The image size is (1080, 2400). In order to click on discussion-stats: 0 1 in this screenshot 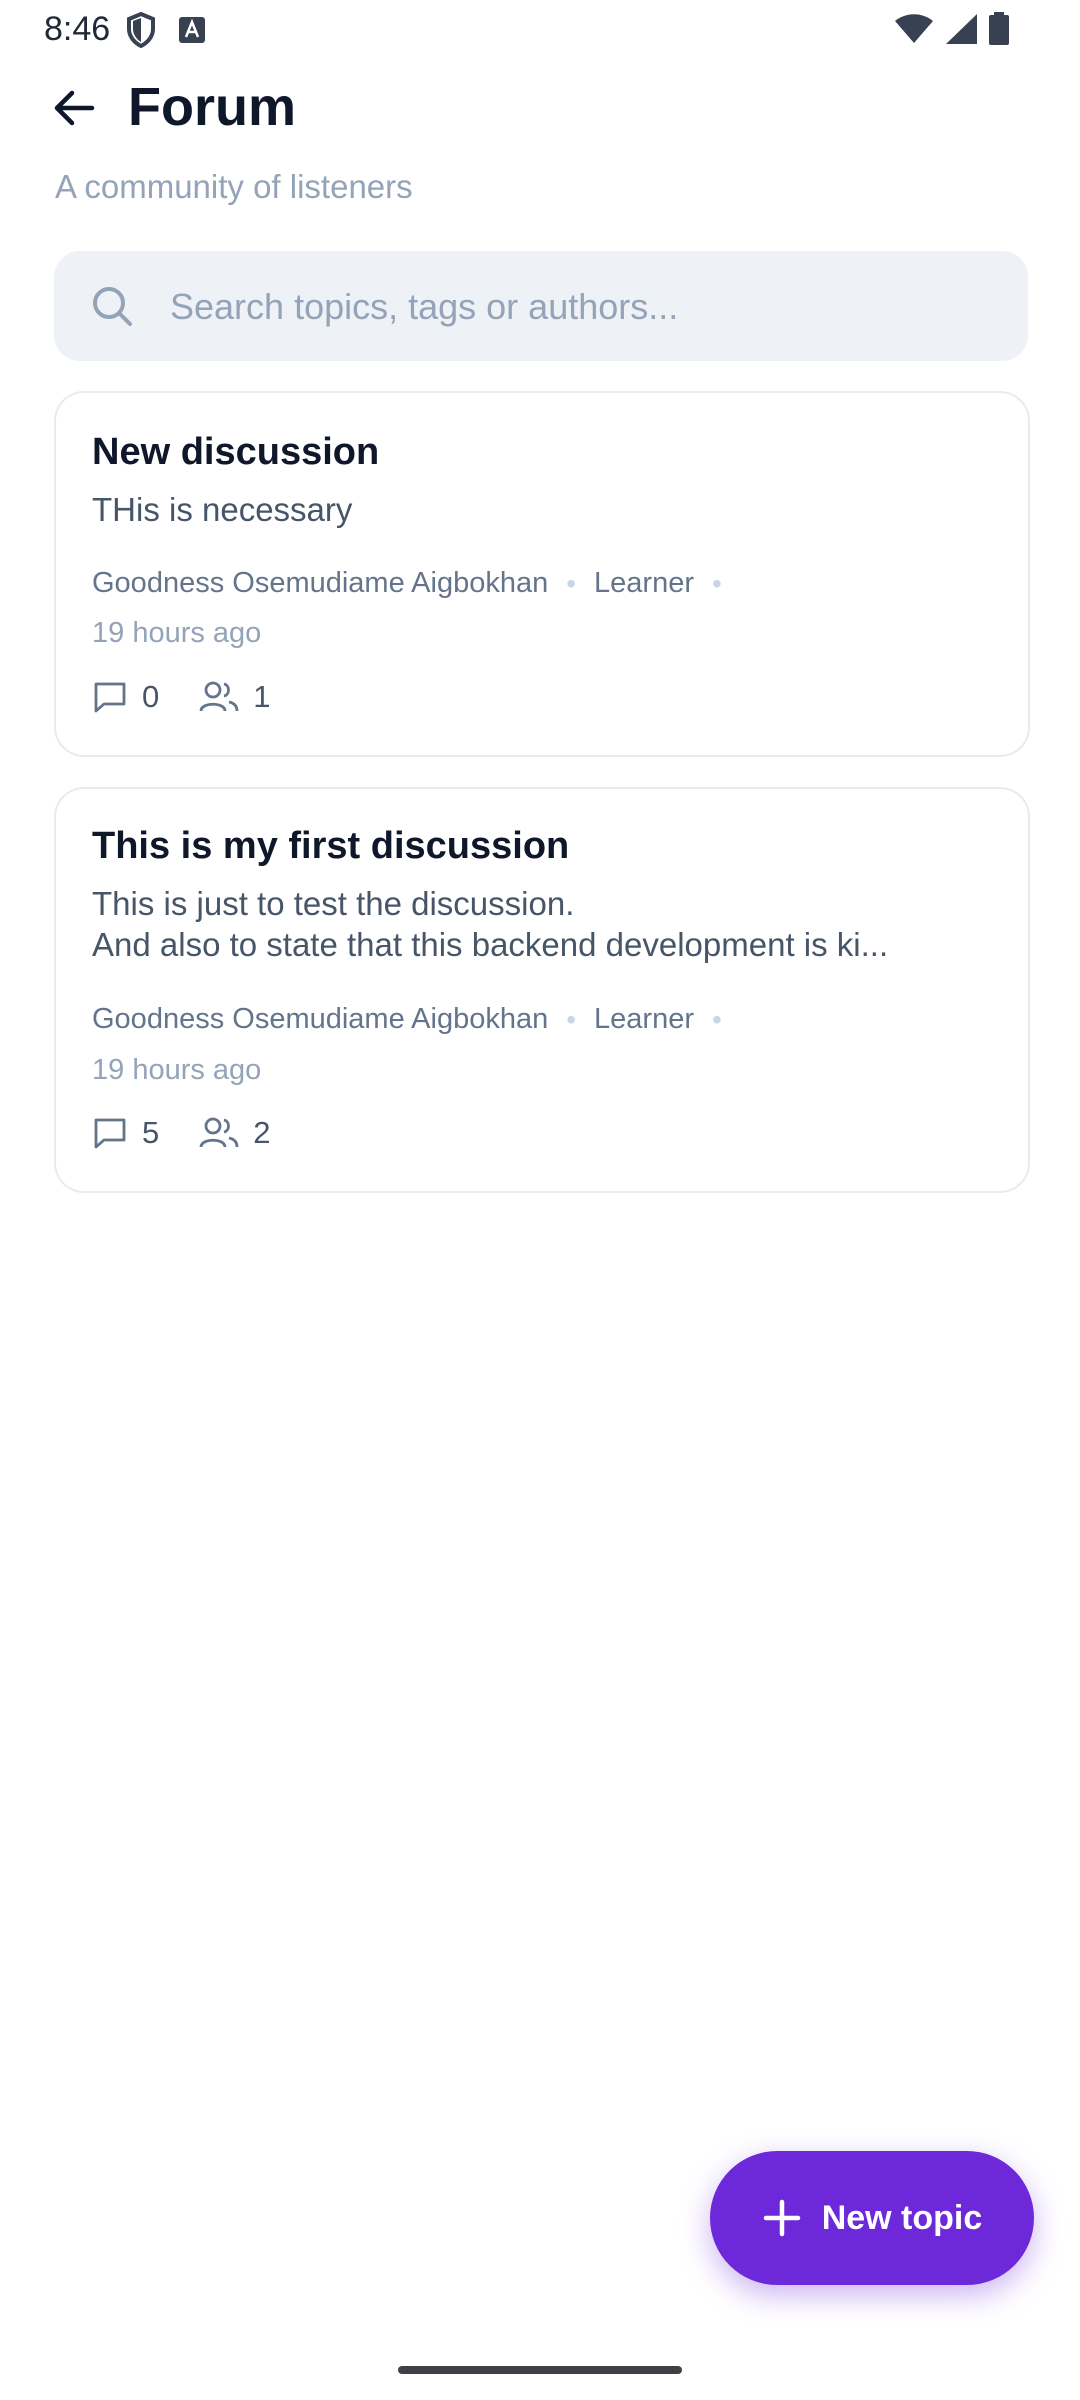, I will do `click(201, 697)`.